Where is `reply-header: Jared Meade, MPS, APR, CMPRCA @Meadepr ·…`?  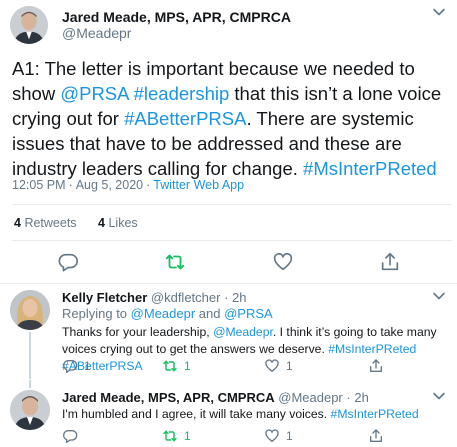
reply-header: Jared Meade, MPS, APR, CMPRCA @Meadepr ·… is located at coordinates (215, 397).